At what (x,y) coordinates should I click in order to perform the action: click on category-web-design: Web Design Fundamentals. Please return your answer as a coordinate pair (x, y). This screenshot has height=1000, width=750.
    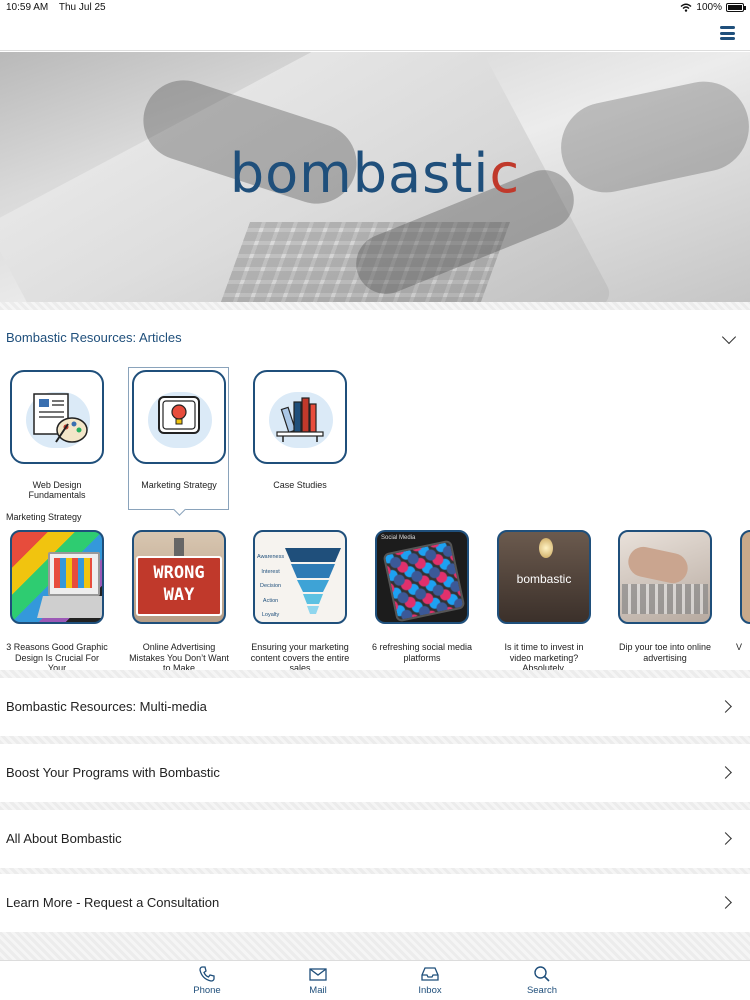
    Looking at the image, I should click on (57, 435).